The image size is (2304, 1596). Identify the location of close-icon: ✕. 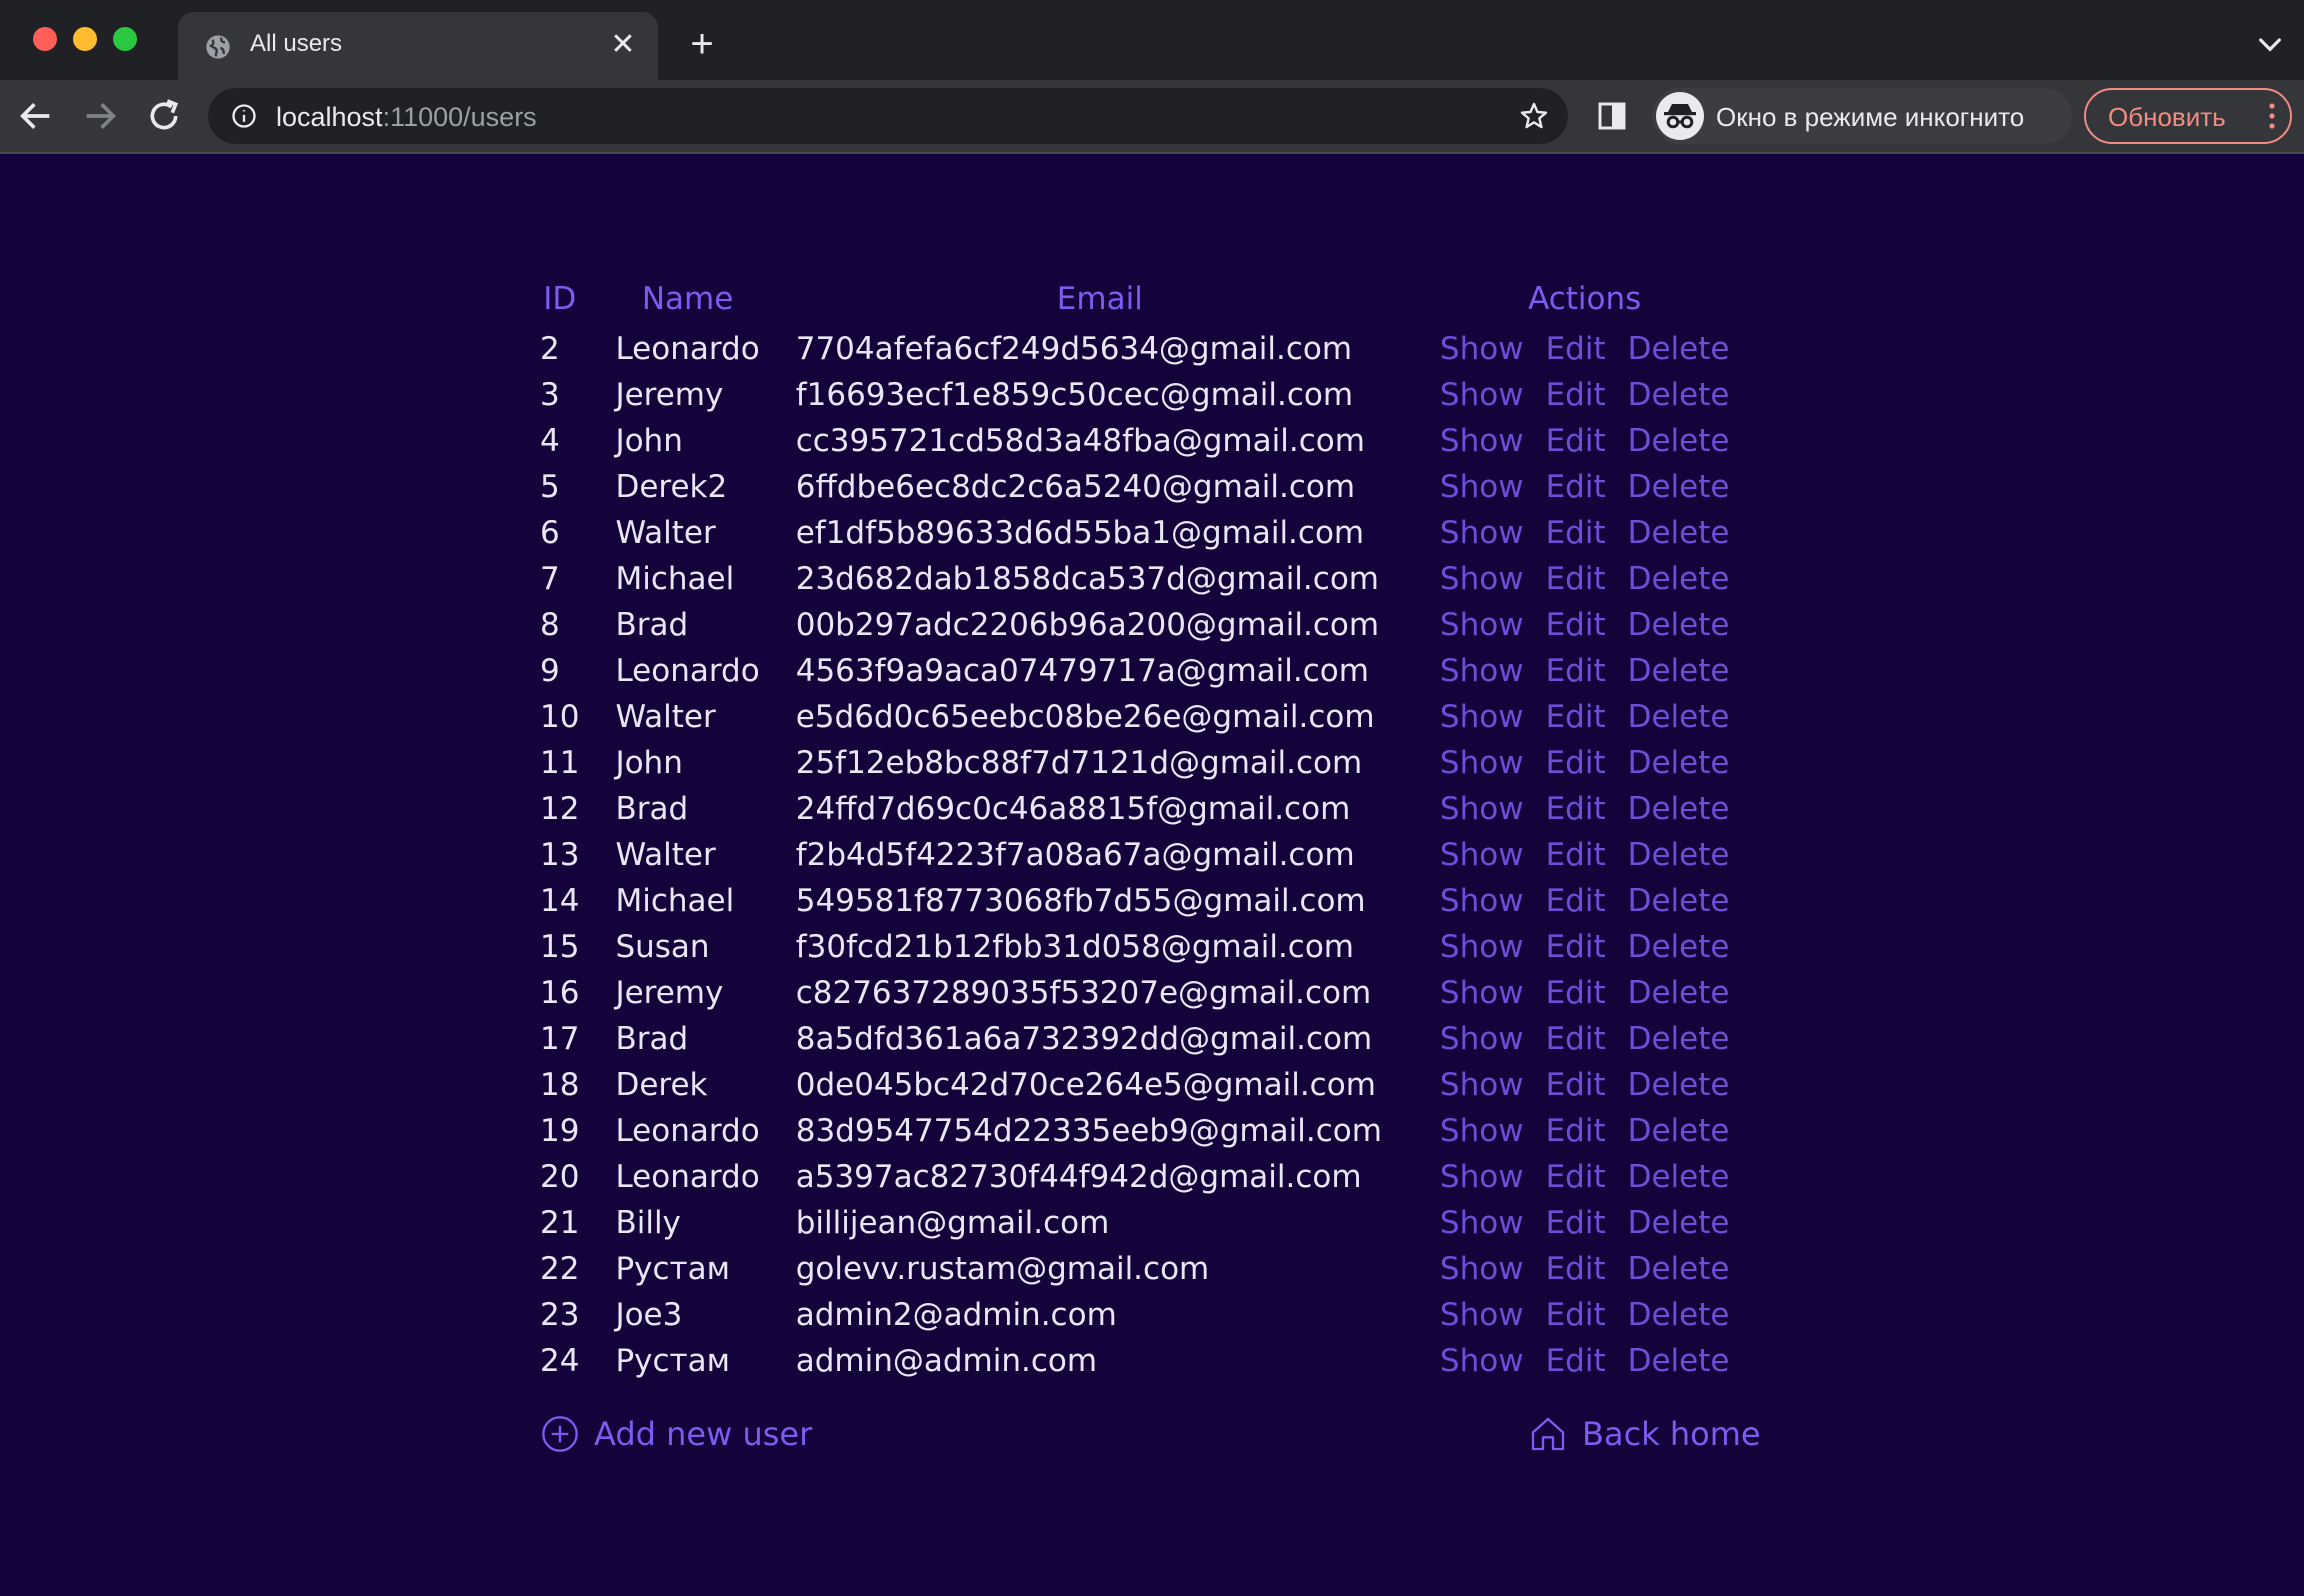
(623, 45).